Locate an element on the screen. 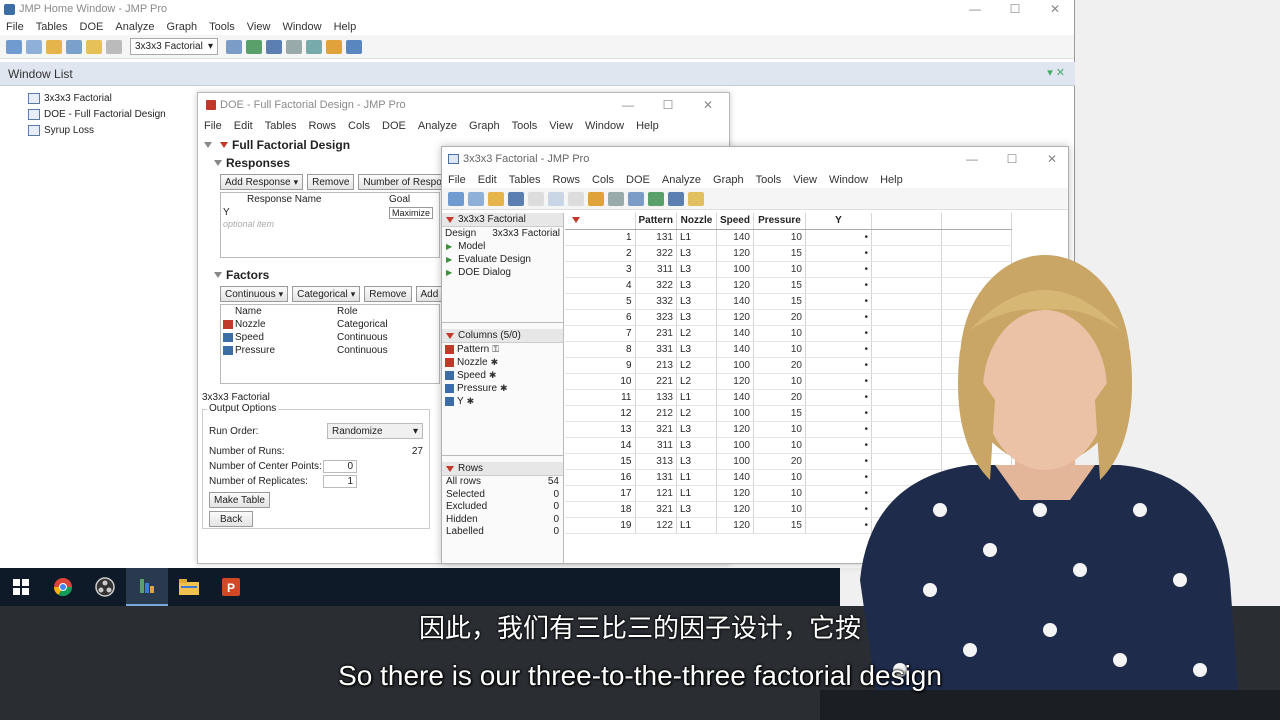 This screenshot has height=720, width=1280. response-row: Y Maximize is located at coordinates (330, 212).